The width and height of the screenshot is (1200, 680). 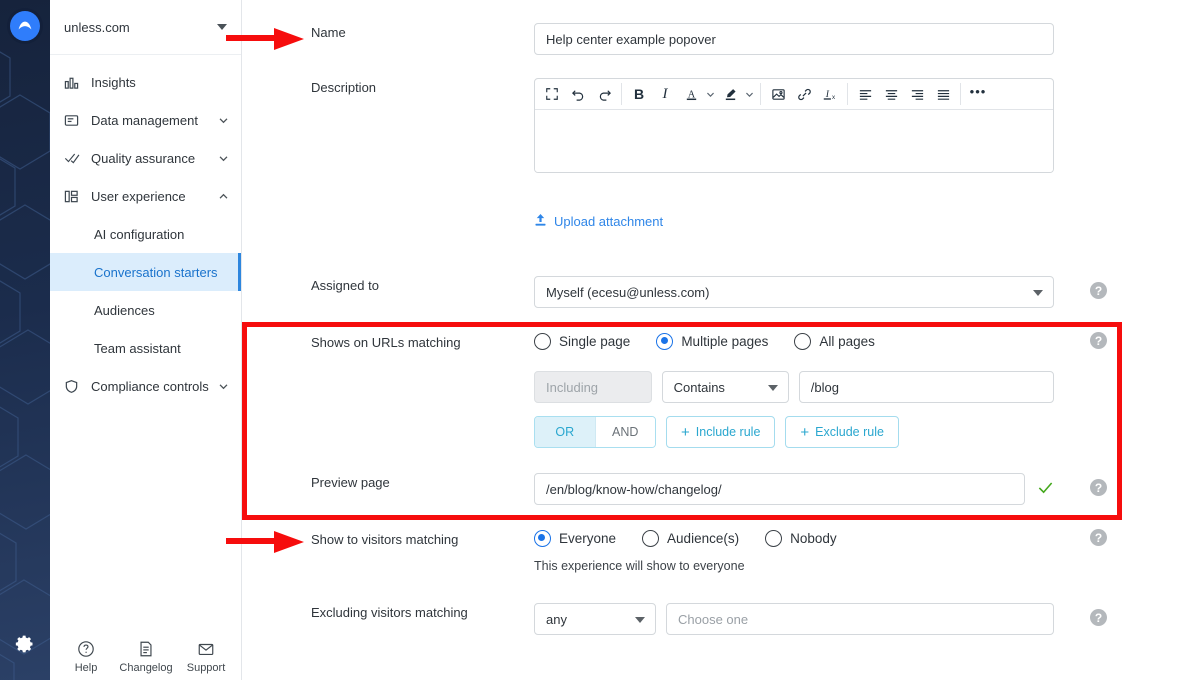 What do you see at coordinates (978, 94) in the screenshot?
I see `more-options-icon: •••` at bounding box center [978, 94].